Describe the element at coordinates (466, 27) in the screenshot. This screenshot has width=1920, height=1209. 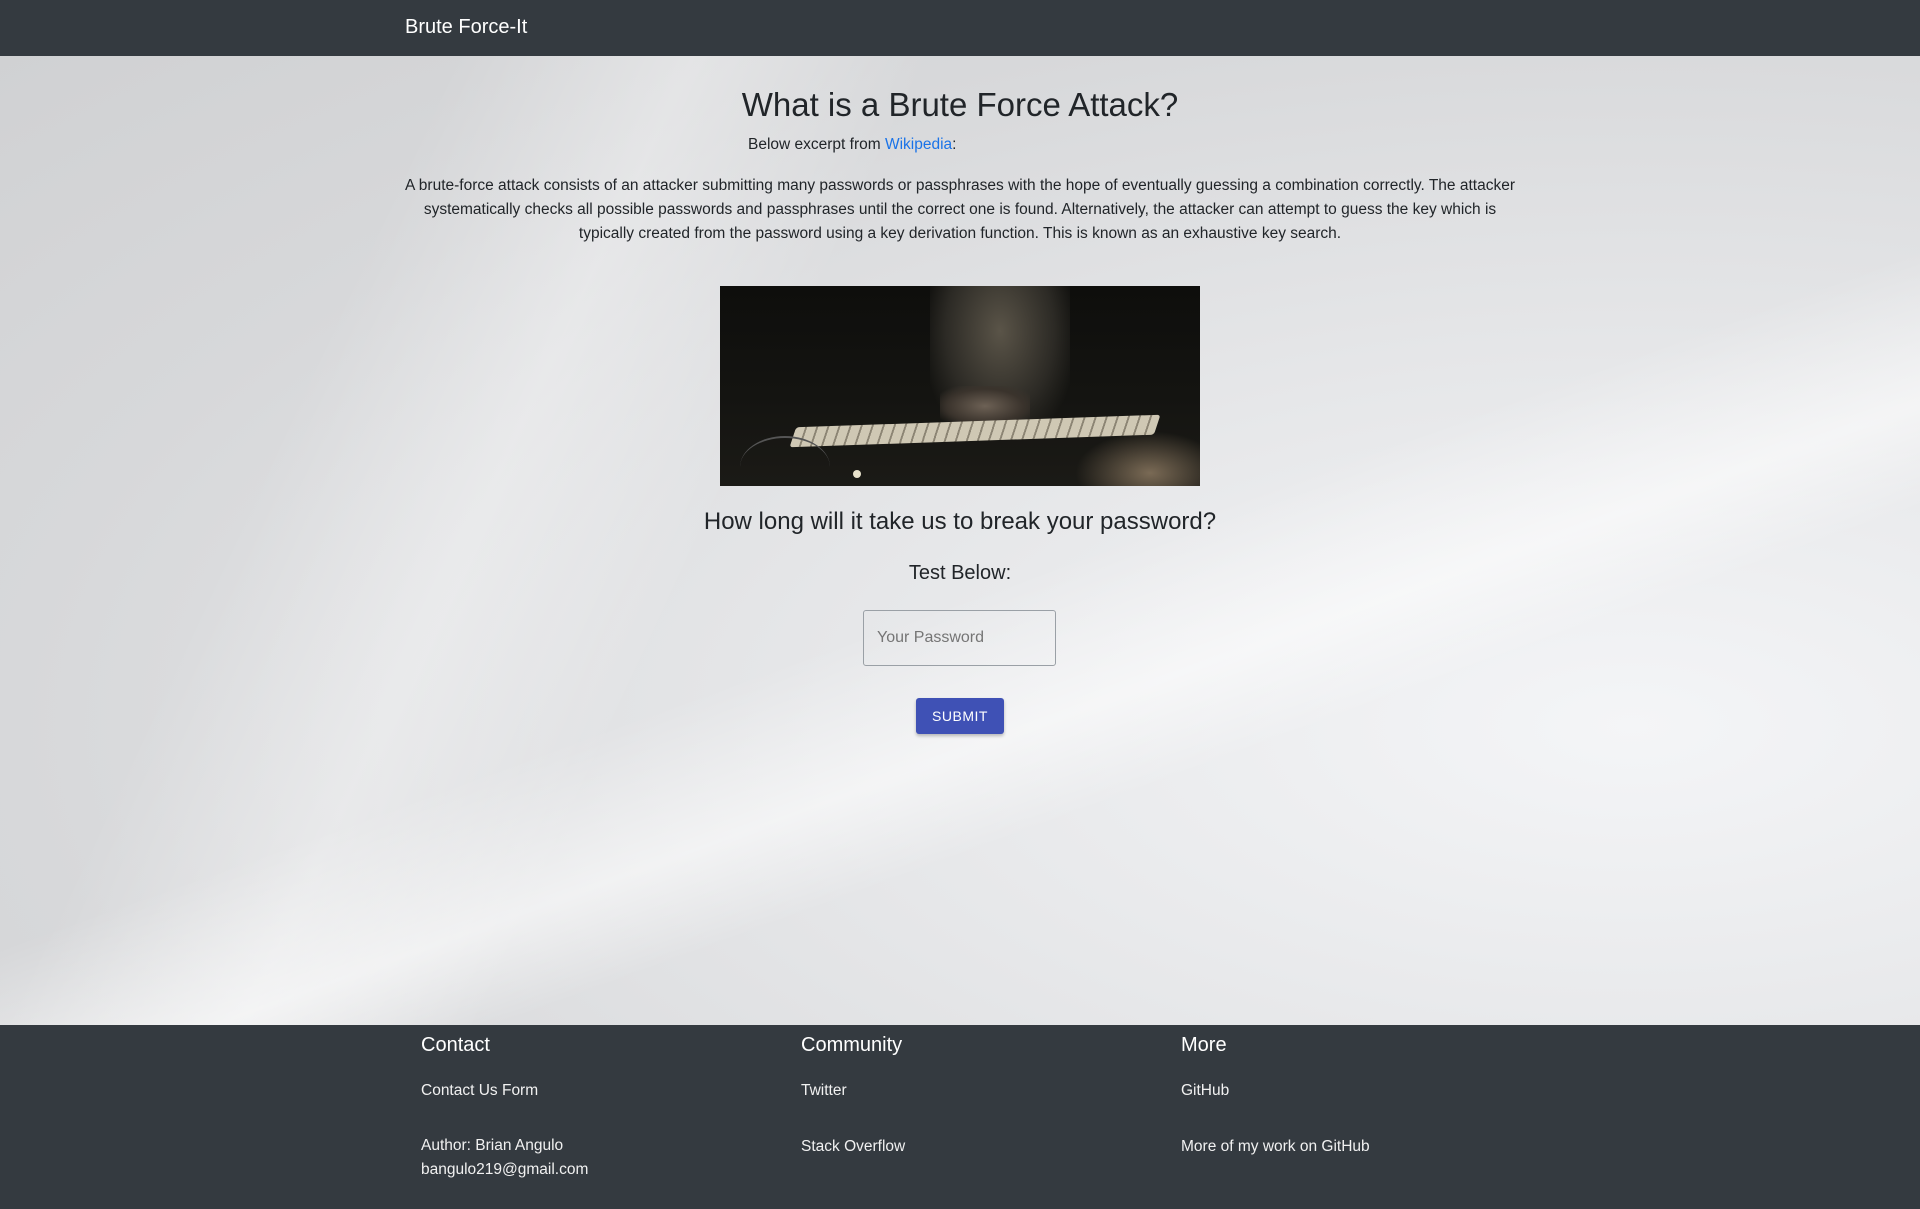
I see `brand-link: Brute Force-It` at that location.